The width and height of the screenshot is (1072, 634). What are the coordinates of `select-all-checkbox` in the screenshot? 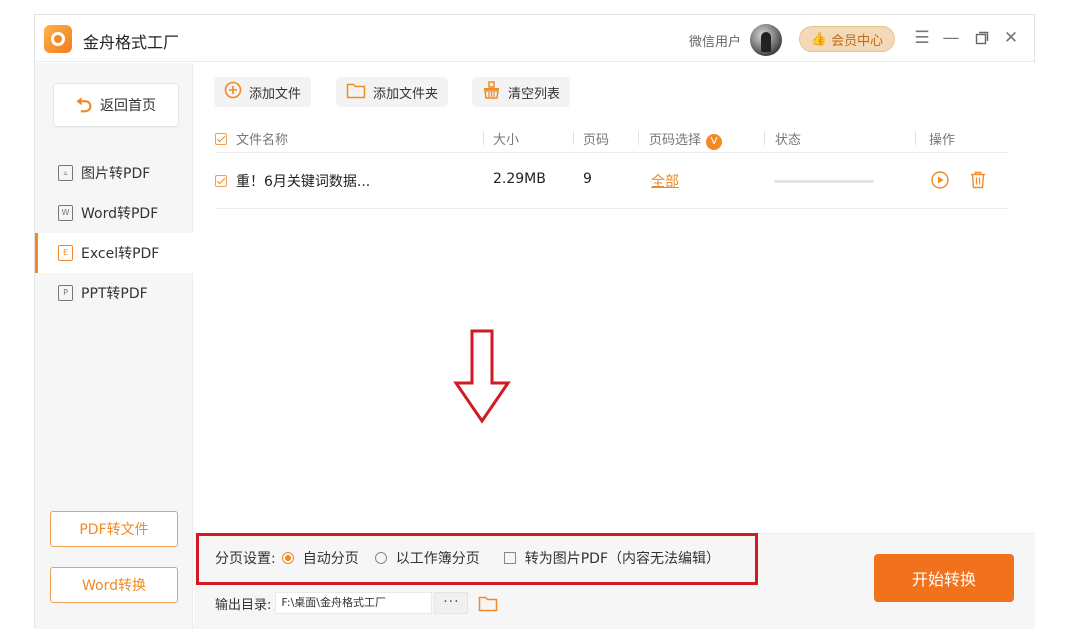 It's located at (221, 139).